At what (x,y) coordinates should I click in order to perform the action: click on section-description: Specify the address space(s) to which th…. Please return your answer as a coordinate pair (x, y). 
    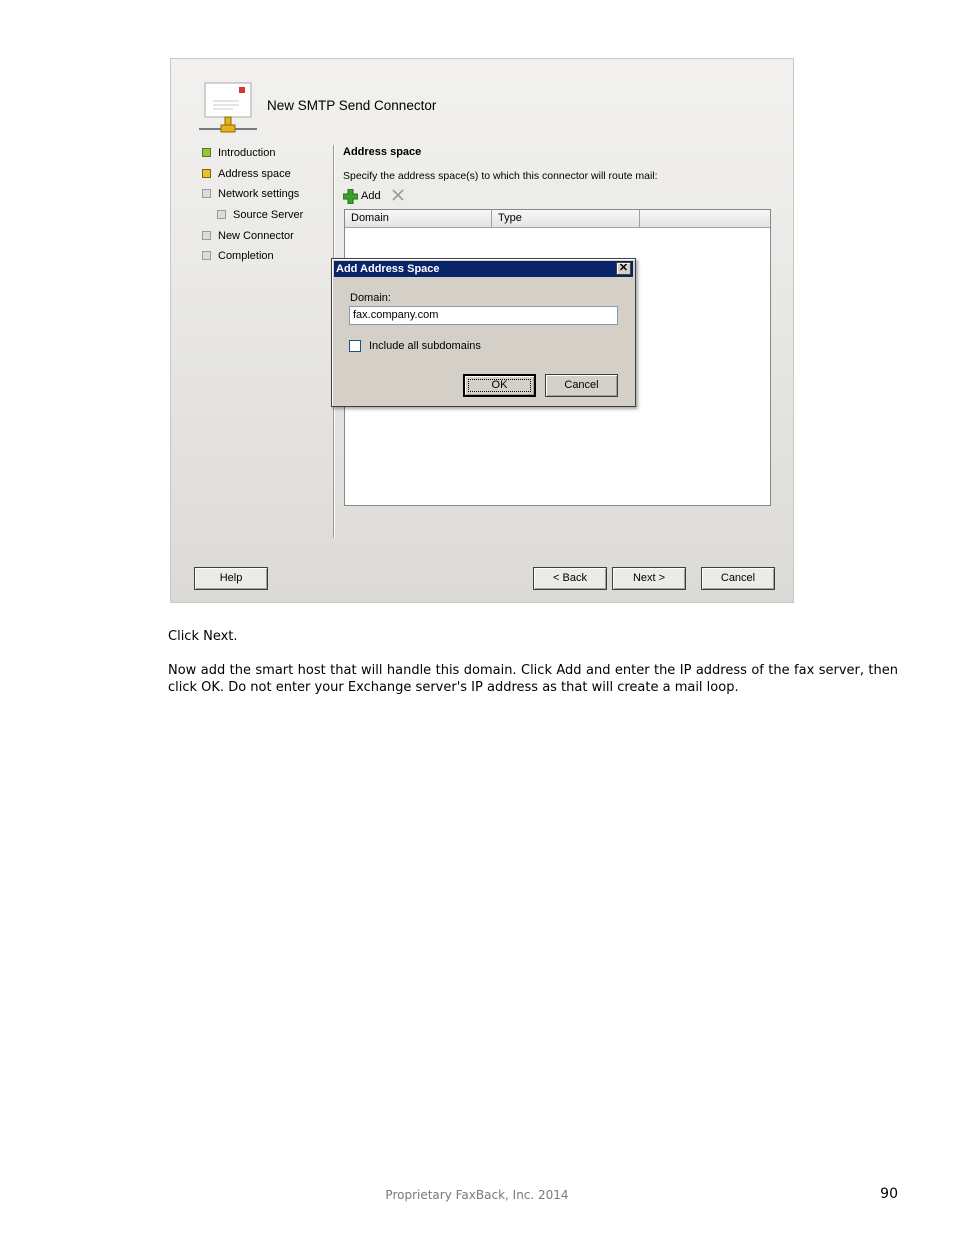
    Looking at the image, I should click on (500, 176).